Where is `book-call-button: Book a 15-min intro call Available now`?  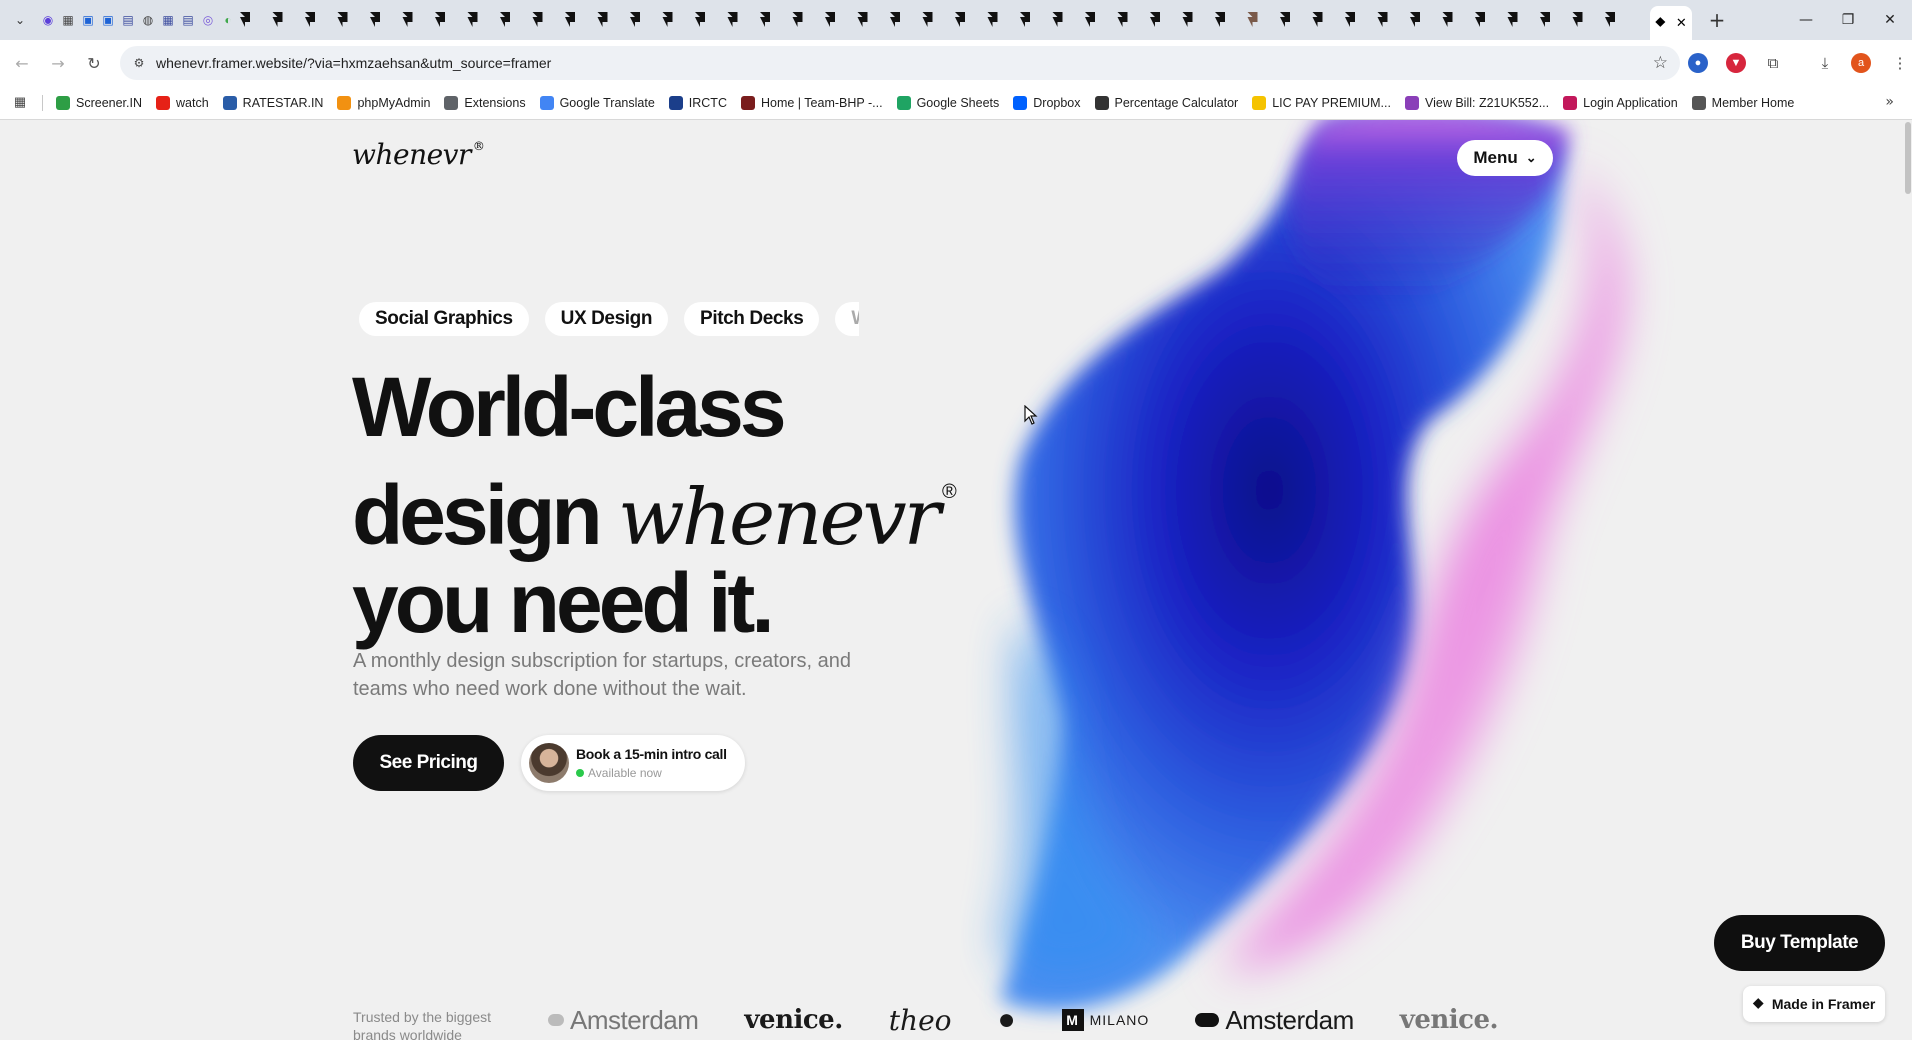
book-call-button: Book a 15-min intro call Available now is located at coordinates (633, 763).